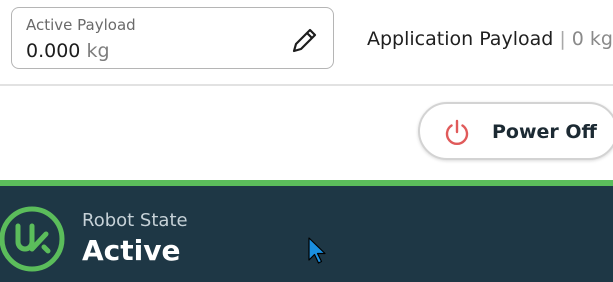 Image resolution: width=613 pixels, height=282 pixels. What do you see at coordinates (317, 250) in the screenshot?
I see `mouse-pointer-icon` at bounding box center [317, 250].